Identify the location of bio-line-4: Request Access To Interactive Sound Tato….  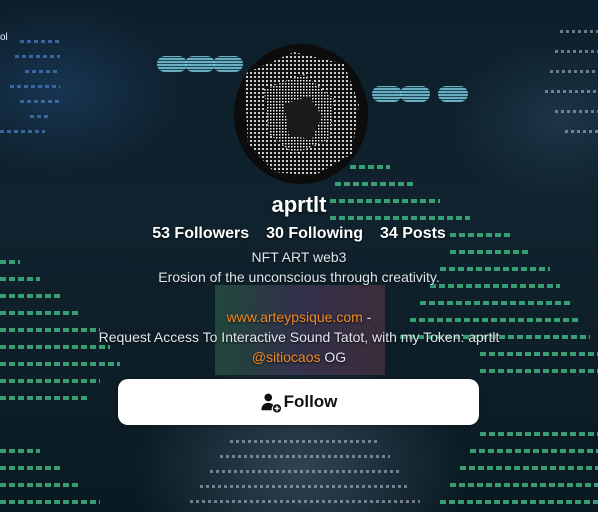
(299, 337).